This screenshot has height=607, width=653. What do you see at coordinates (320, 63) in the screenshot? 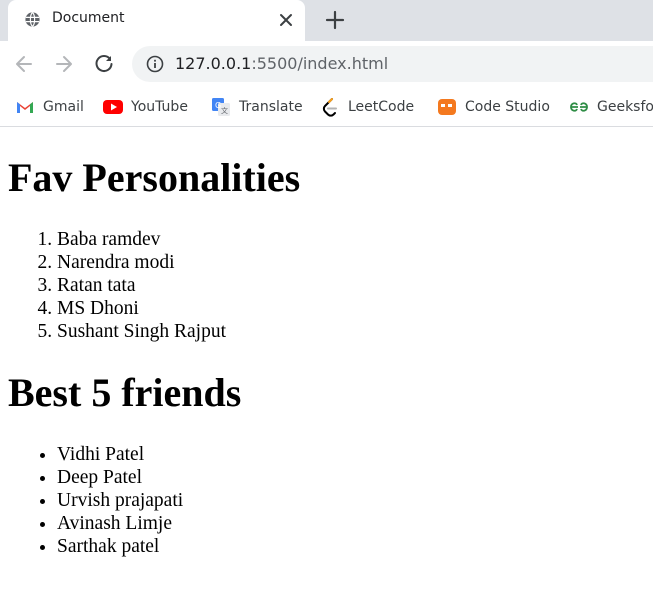
I see `url-path: :5500/index.html` at bounding box center [320, 63].